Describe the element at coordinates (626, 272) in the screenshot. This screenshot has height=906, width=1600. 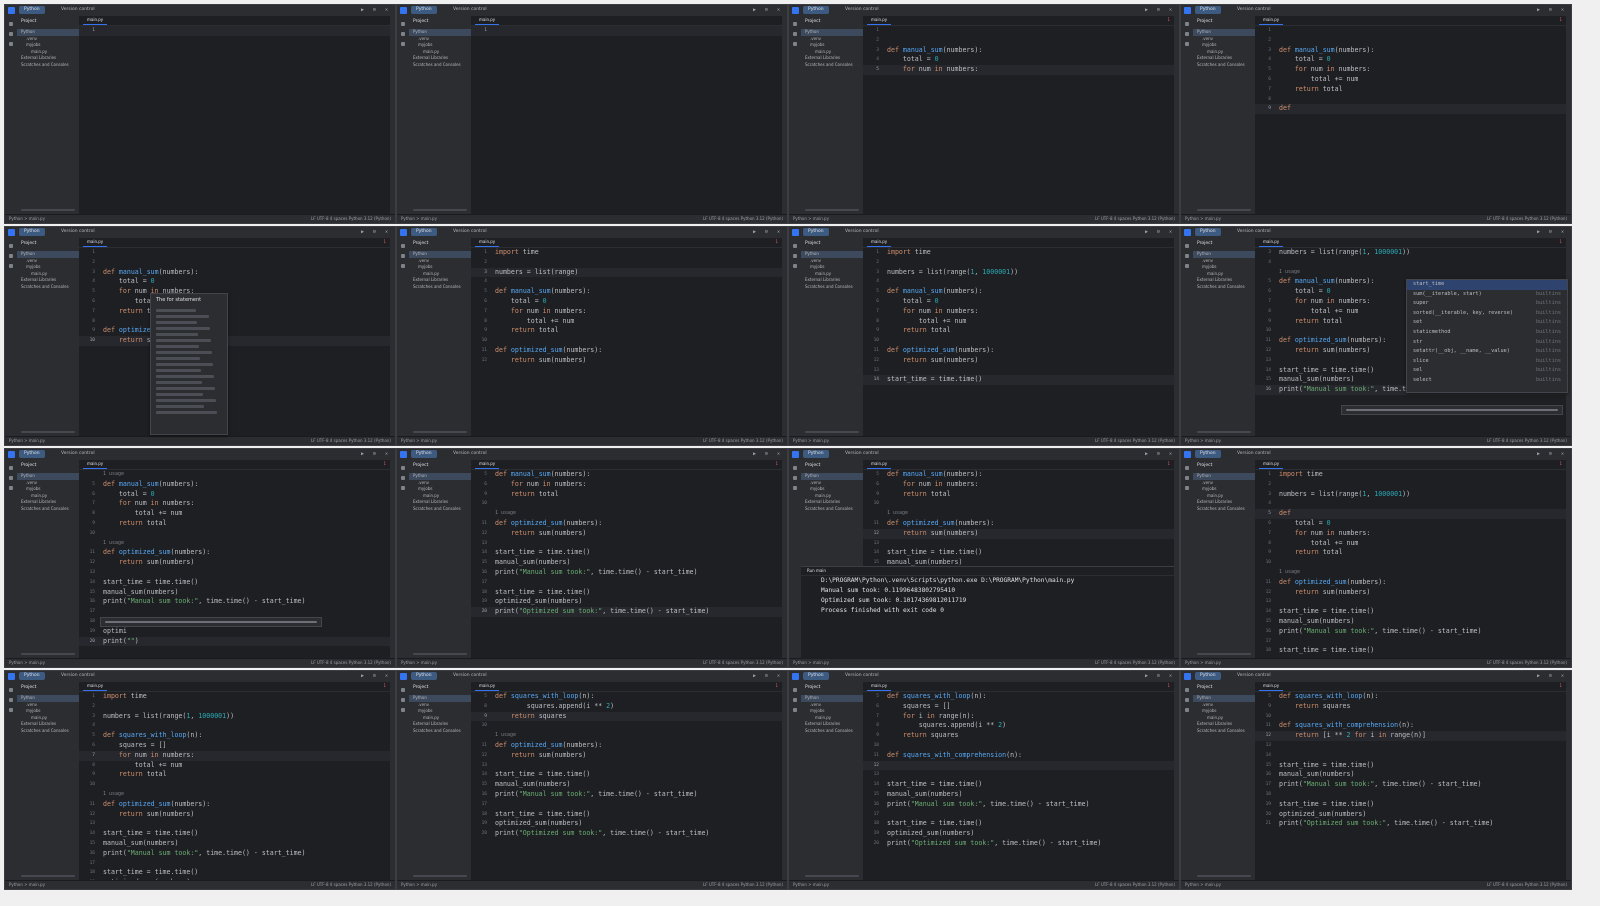
I see `code-line: 3 numbers = list(range)` at that location.